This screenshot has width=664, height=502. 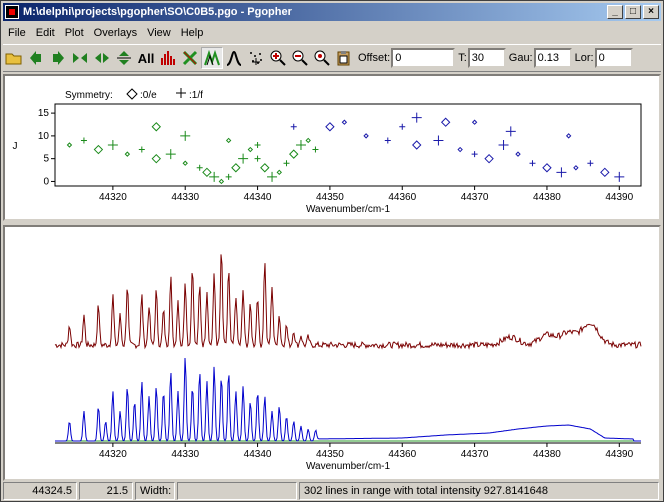 I want to click on menu-bar: File Edit Plot Overlays View Help, so click(x=332, y=32).